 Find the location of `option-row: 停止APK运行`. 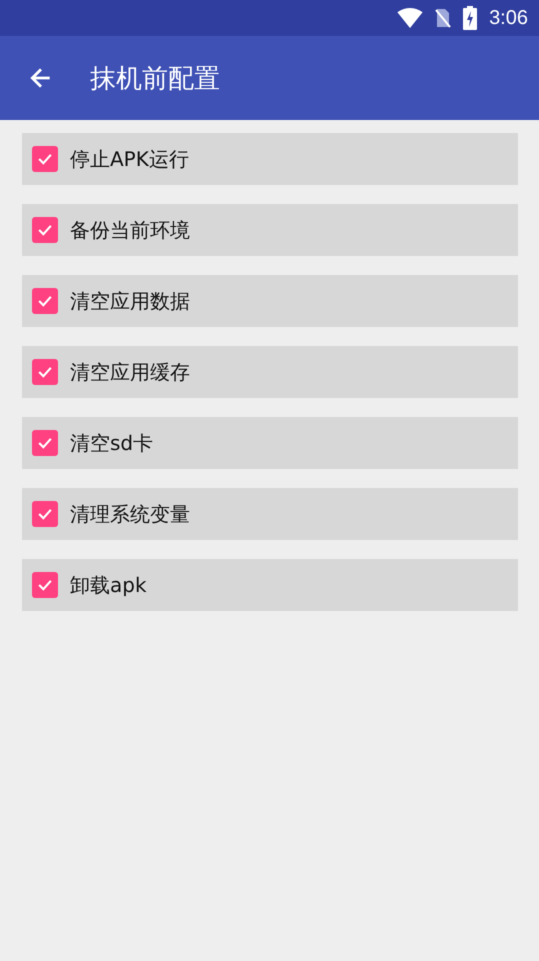

option-row: 停止APK运行 is located at coordinates (270, 159).